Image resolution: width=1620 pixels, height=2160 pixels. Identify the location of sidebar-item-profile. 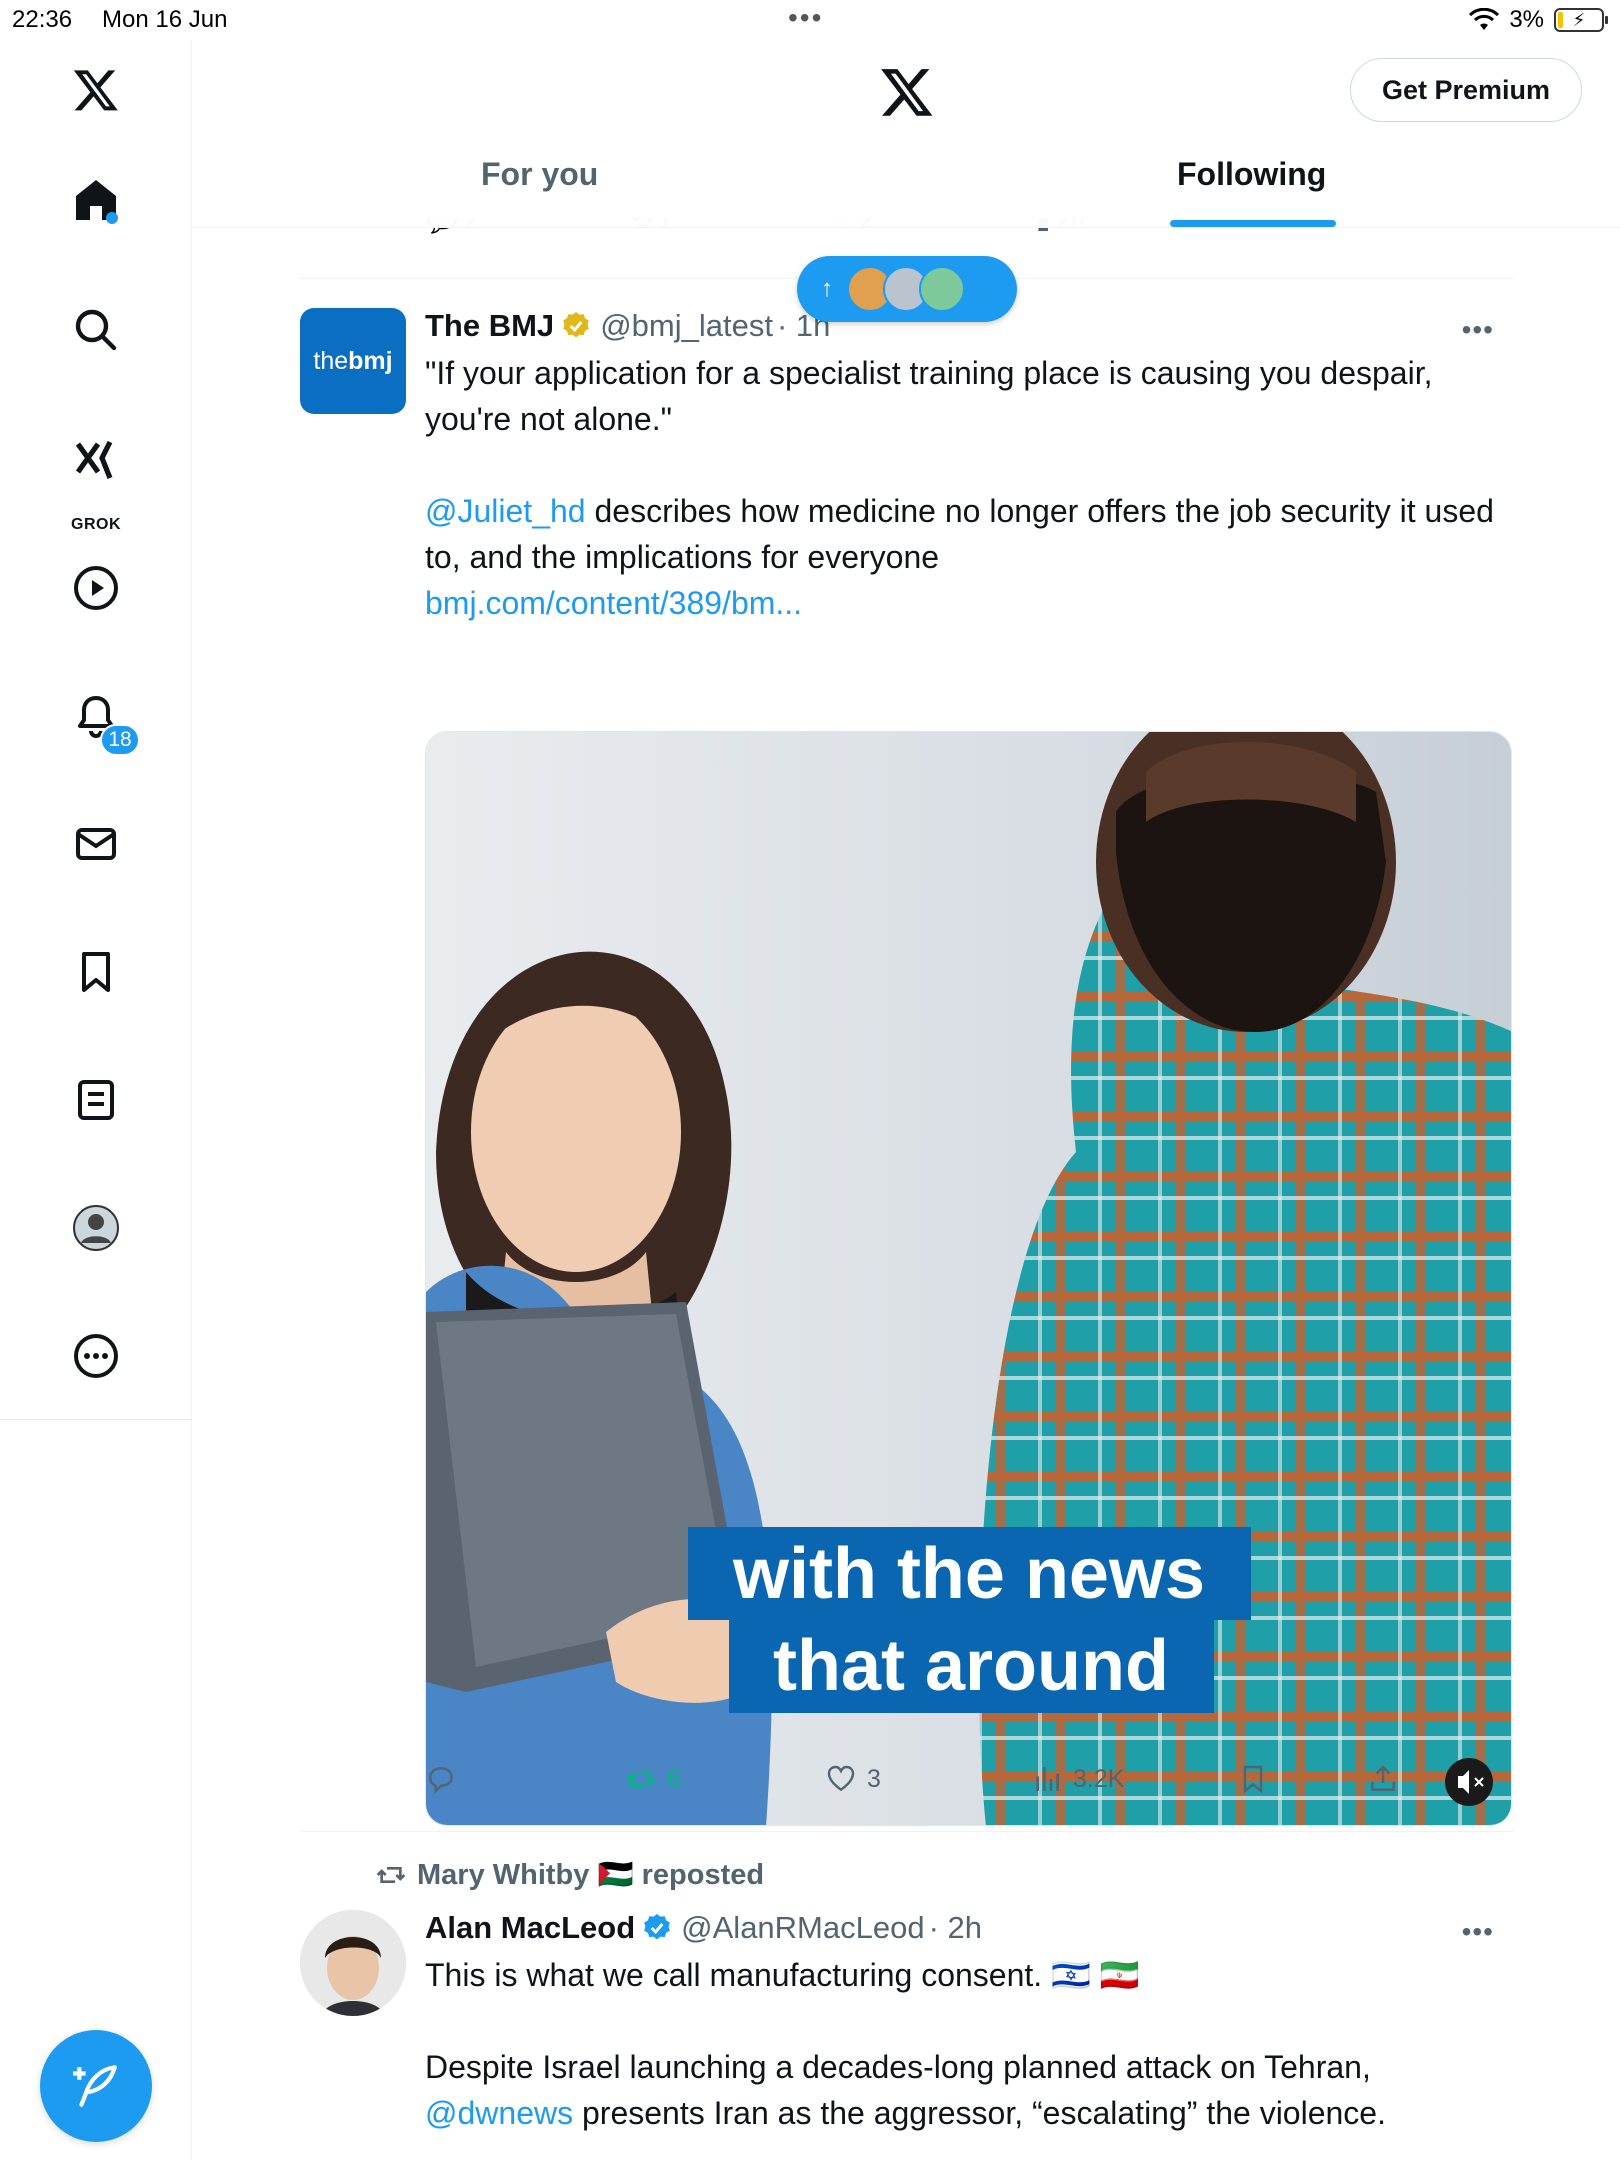
(96, 1228).